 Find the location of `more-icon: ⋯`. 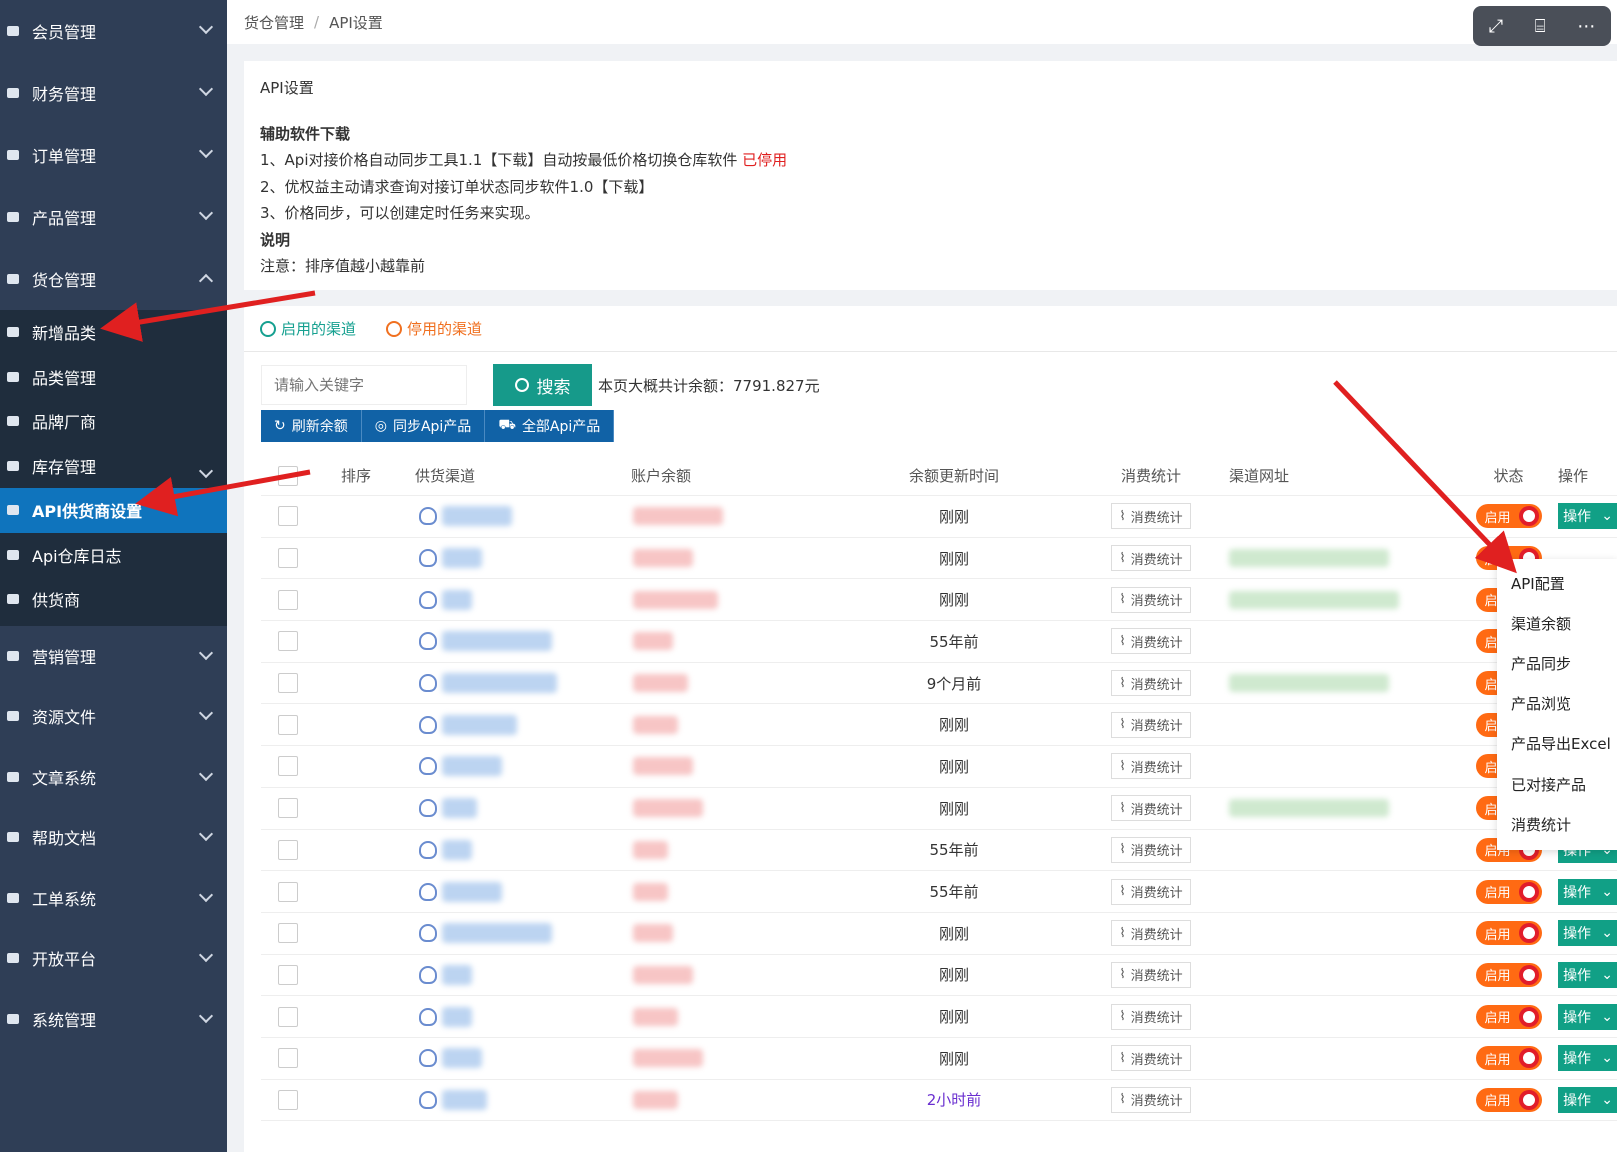

more-icon: ⋯ is located at coordinates (1586, 26).